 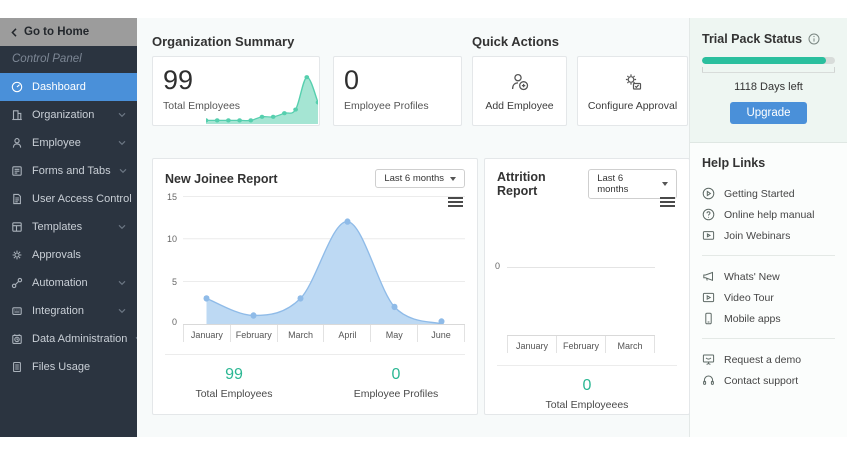 I want to click on help-link-label: Join Webinars, so click(x=757, y=235).